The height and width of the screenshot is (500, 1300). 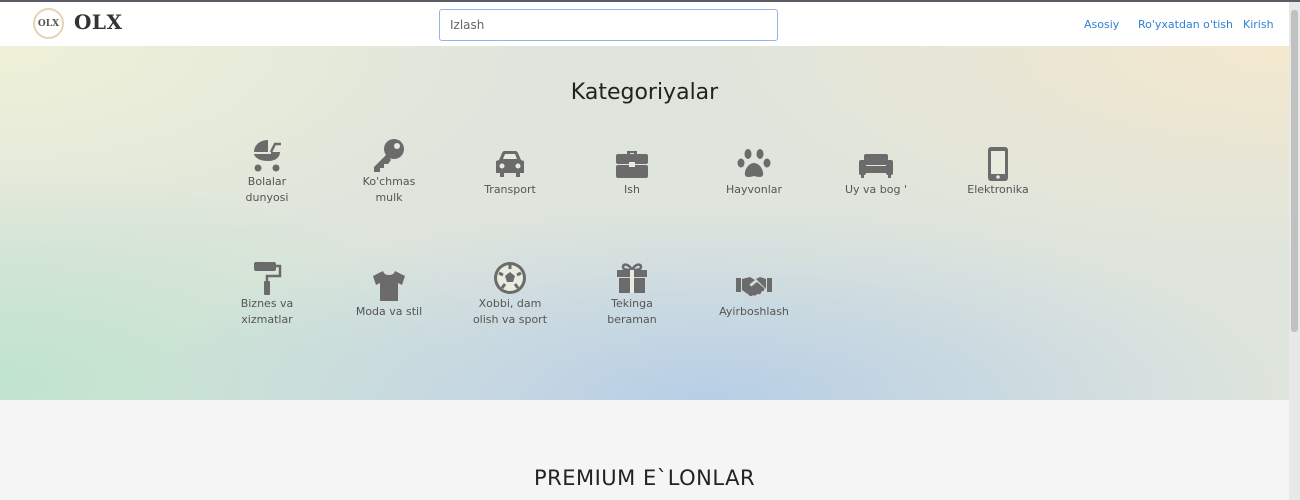 What do you see at coordinates (754, 287) in the screenshot?
I see `handshake-icon` at bounding box center [754, 287].